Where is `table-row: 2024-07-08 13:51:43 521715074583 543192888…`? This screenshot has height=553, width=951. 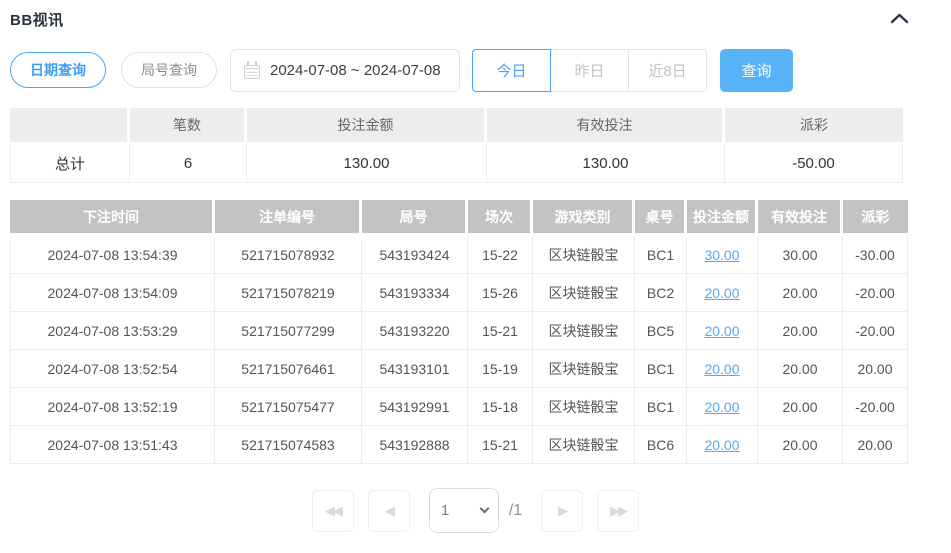
table-row: 2024-07-08 13:51:43 521715074583 543192888… is located at coordinates (459, 445).